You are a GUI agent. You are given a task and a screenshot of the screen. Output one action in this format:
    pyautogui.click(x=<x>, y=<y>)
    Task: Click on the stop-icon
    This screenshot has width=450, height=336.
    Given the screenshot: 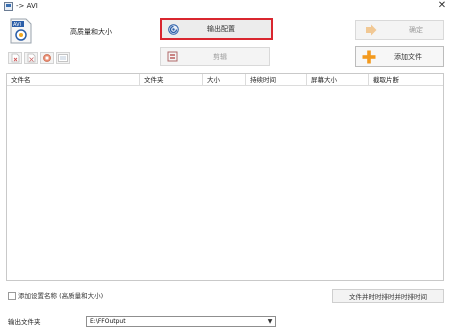 What is the action you would take?
    pyautogui.click(x=47, y=58)
    